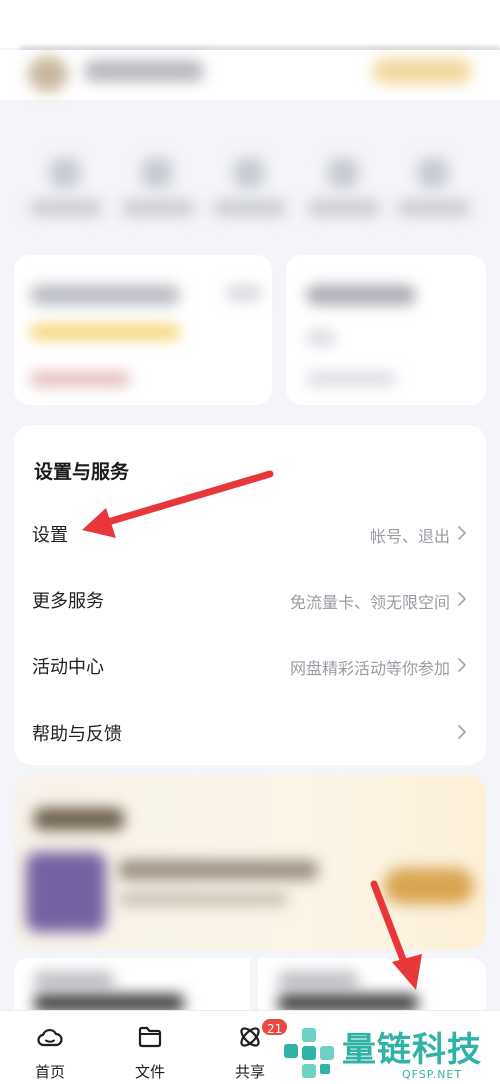  I want to click on tab-files-label: 文件, so click(149, 1072).